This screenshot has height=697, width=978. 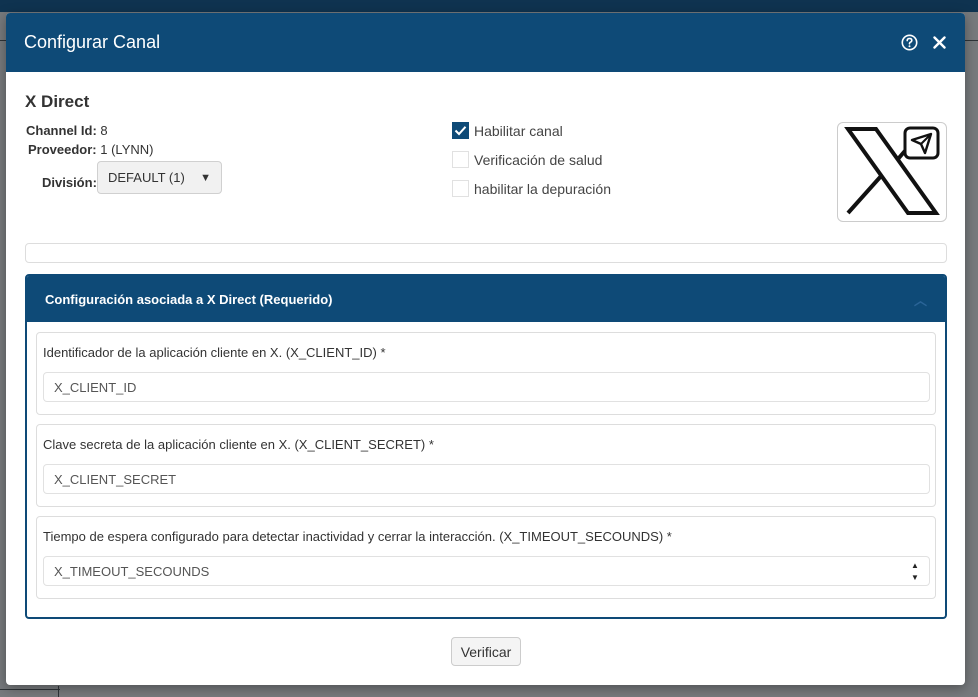 I want to click on health-check-checkbox, so click(x=460, y=159).